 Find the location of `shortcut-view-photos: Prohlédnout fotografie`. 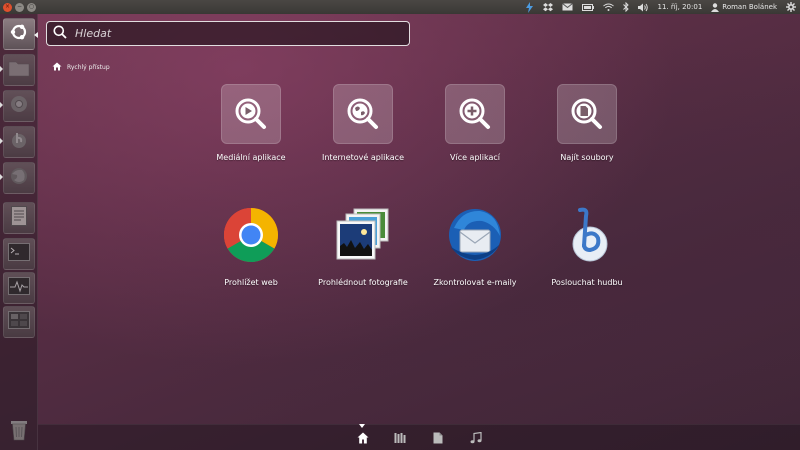

shortcut-view-photos: Prohlédnout fotografie is located at coordinates (363, 246).